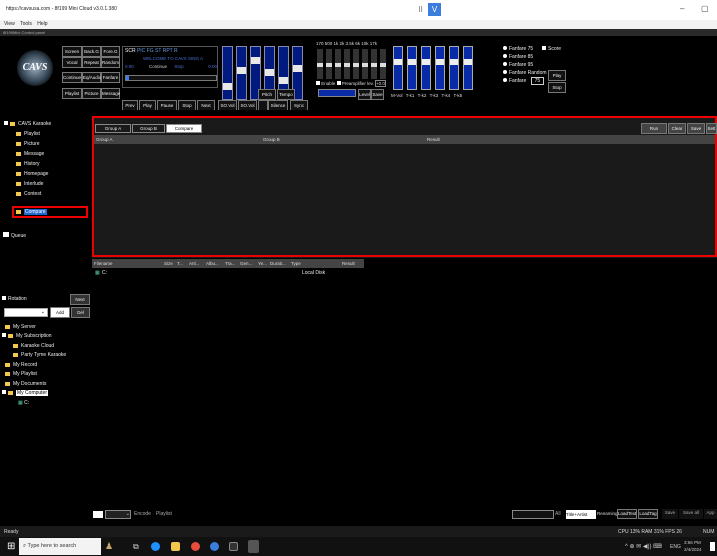  What do you see at coordinates (518, 57) in the screenshot?
I see `fanfare-85-radio: Fanfare 85` at bounding box center [518, 57].